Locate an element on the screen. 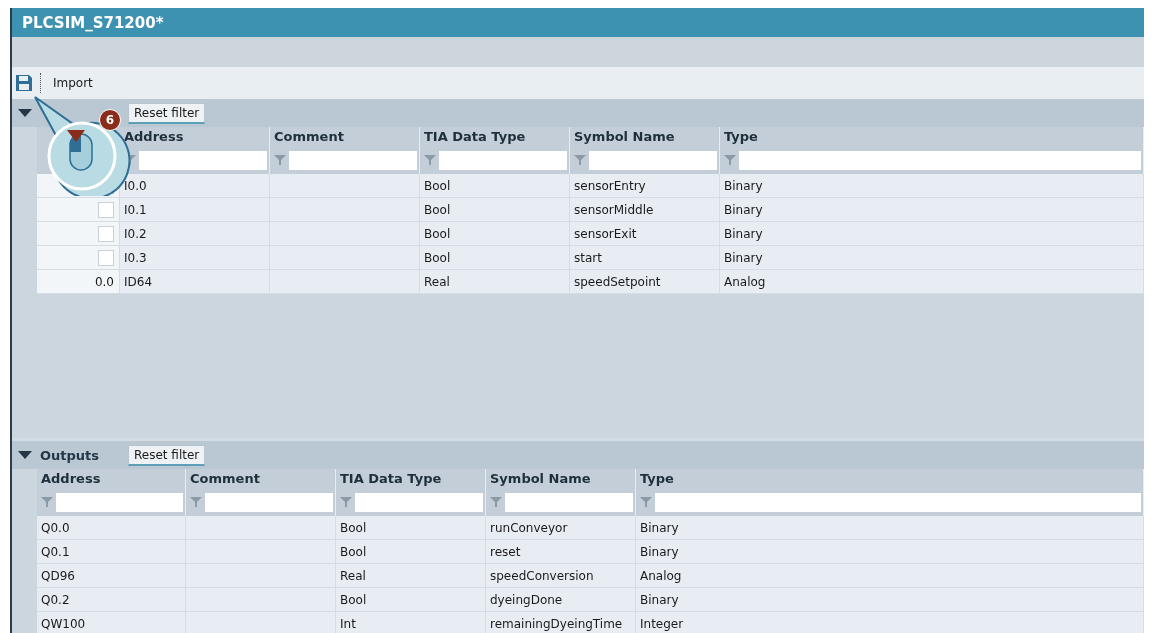 Image resolution: width=1152 pixels, height=633 pixels. table-cell: Q0.2 is located at coordinates (111, 600).